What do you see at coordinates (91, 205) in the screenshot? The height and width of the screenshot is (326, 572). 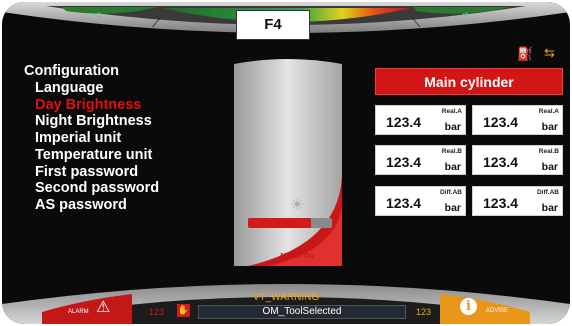 I see `menu-item-as-password: AS password` at bounding box center [91, 205].